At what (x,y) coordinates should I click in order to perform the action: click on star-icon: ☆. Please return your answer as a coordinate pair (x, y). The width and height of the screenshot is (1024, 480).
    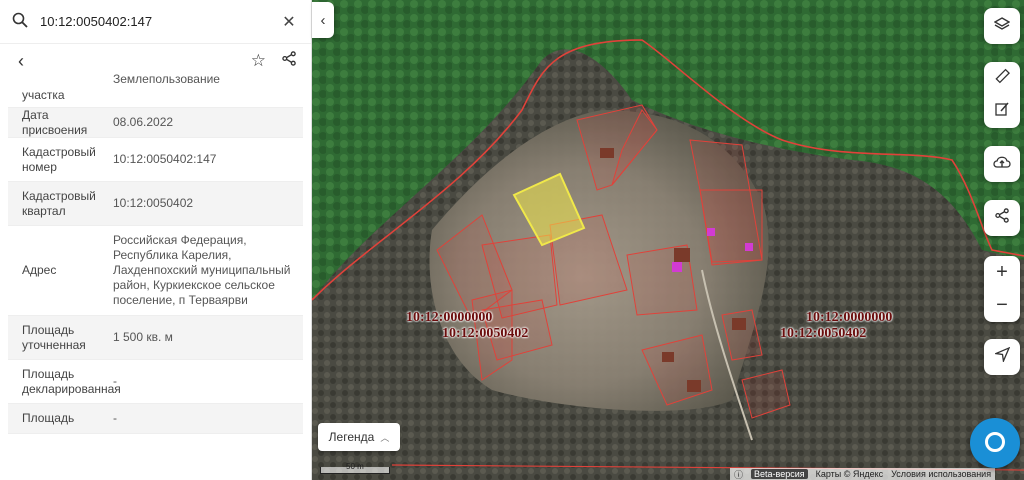
    Looking at the image, I should click on (258, 61).